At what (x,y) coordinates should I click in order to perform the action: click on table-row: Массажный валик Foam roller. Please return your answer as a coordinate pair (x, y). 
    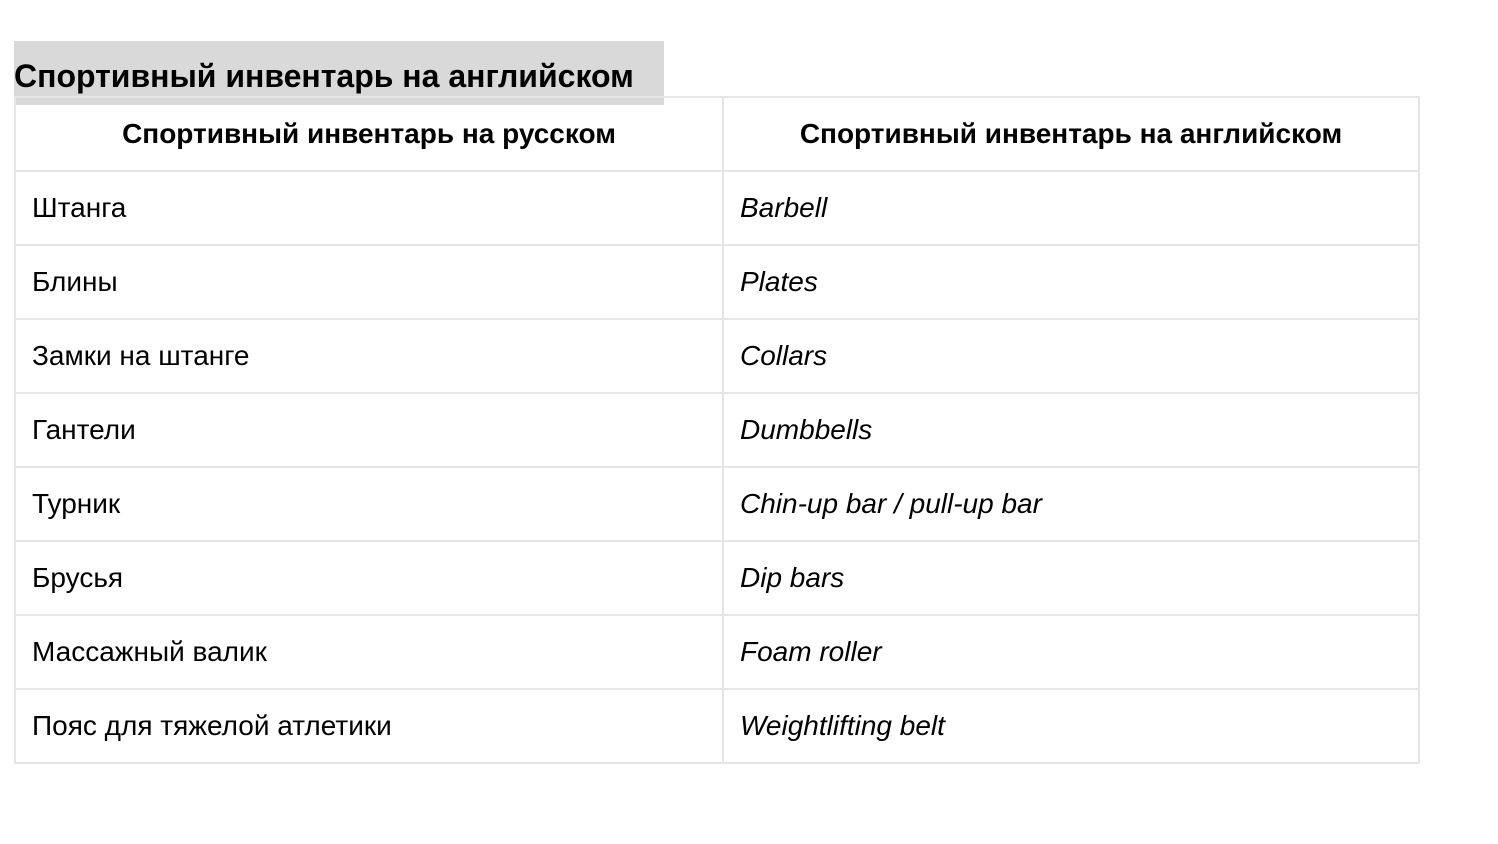
    Looking at the image, I should click on (717, 652).